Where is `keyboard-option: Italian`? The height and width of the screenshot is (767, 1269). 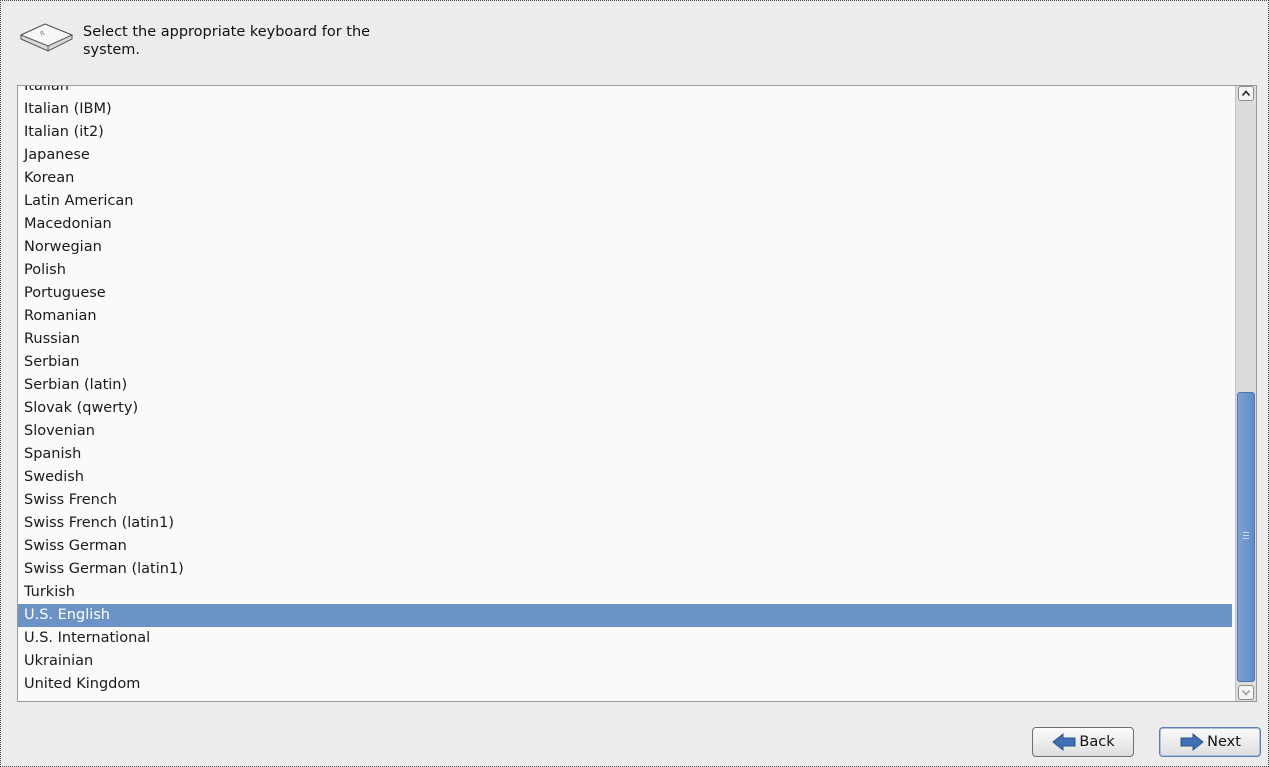 keyboard-option: Italian is located at coordinates (625, 92).